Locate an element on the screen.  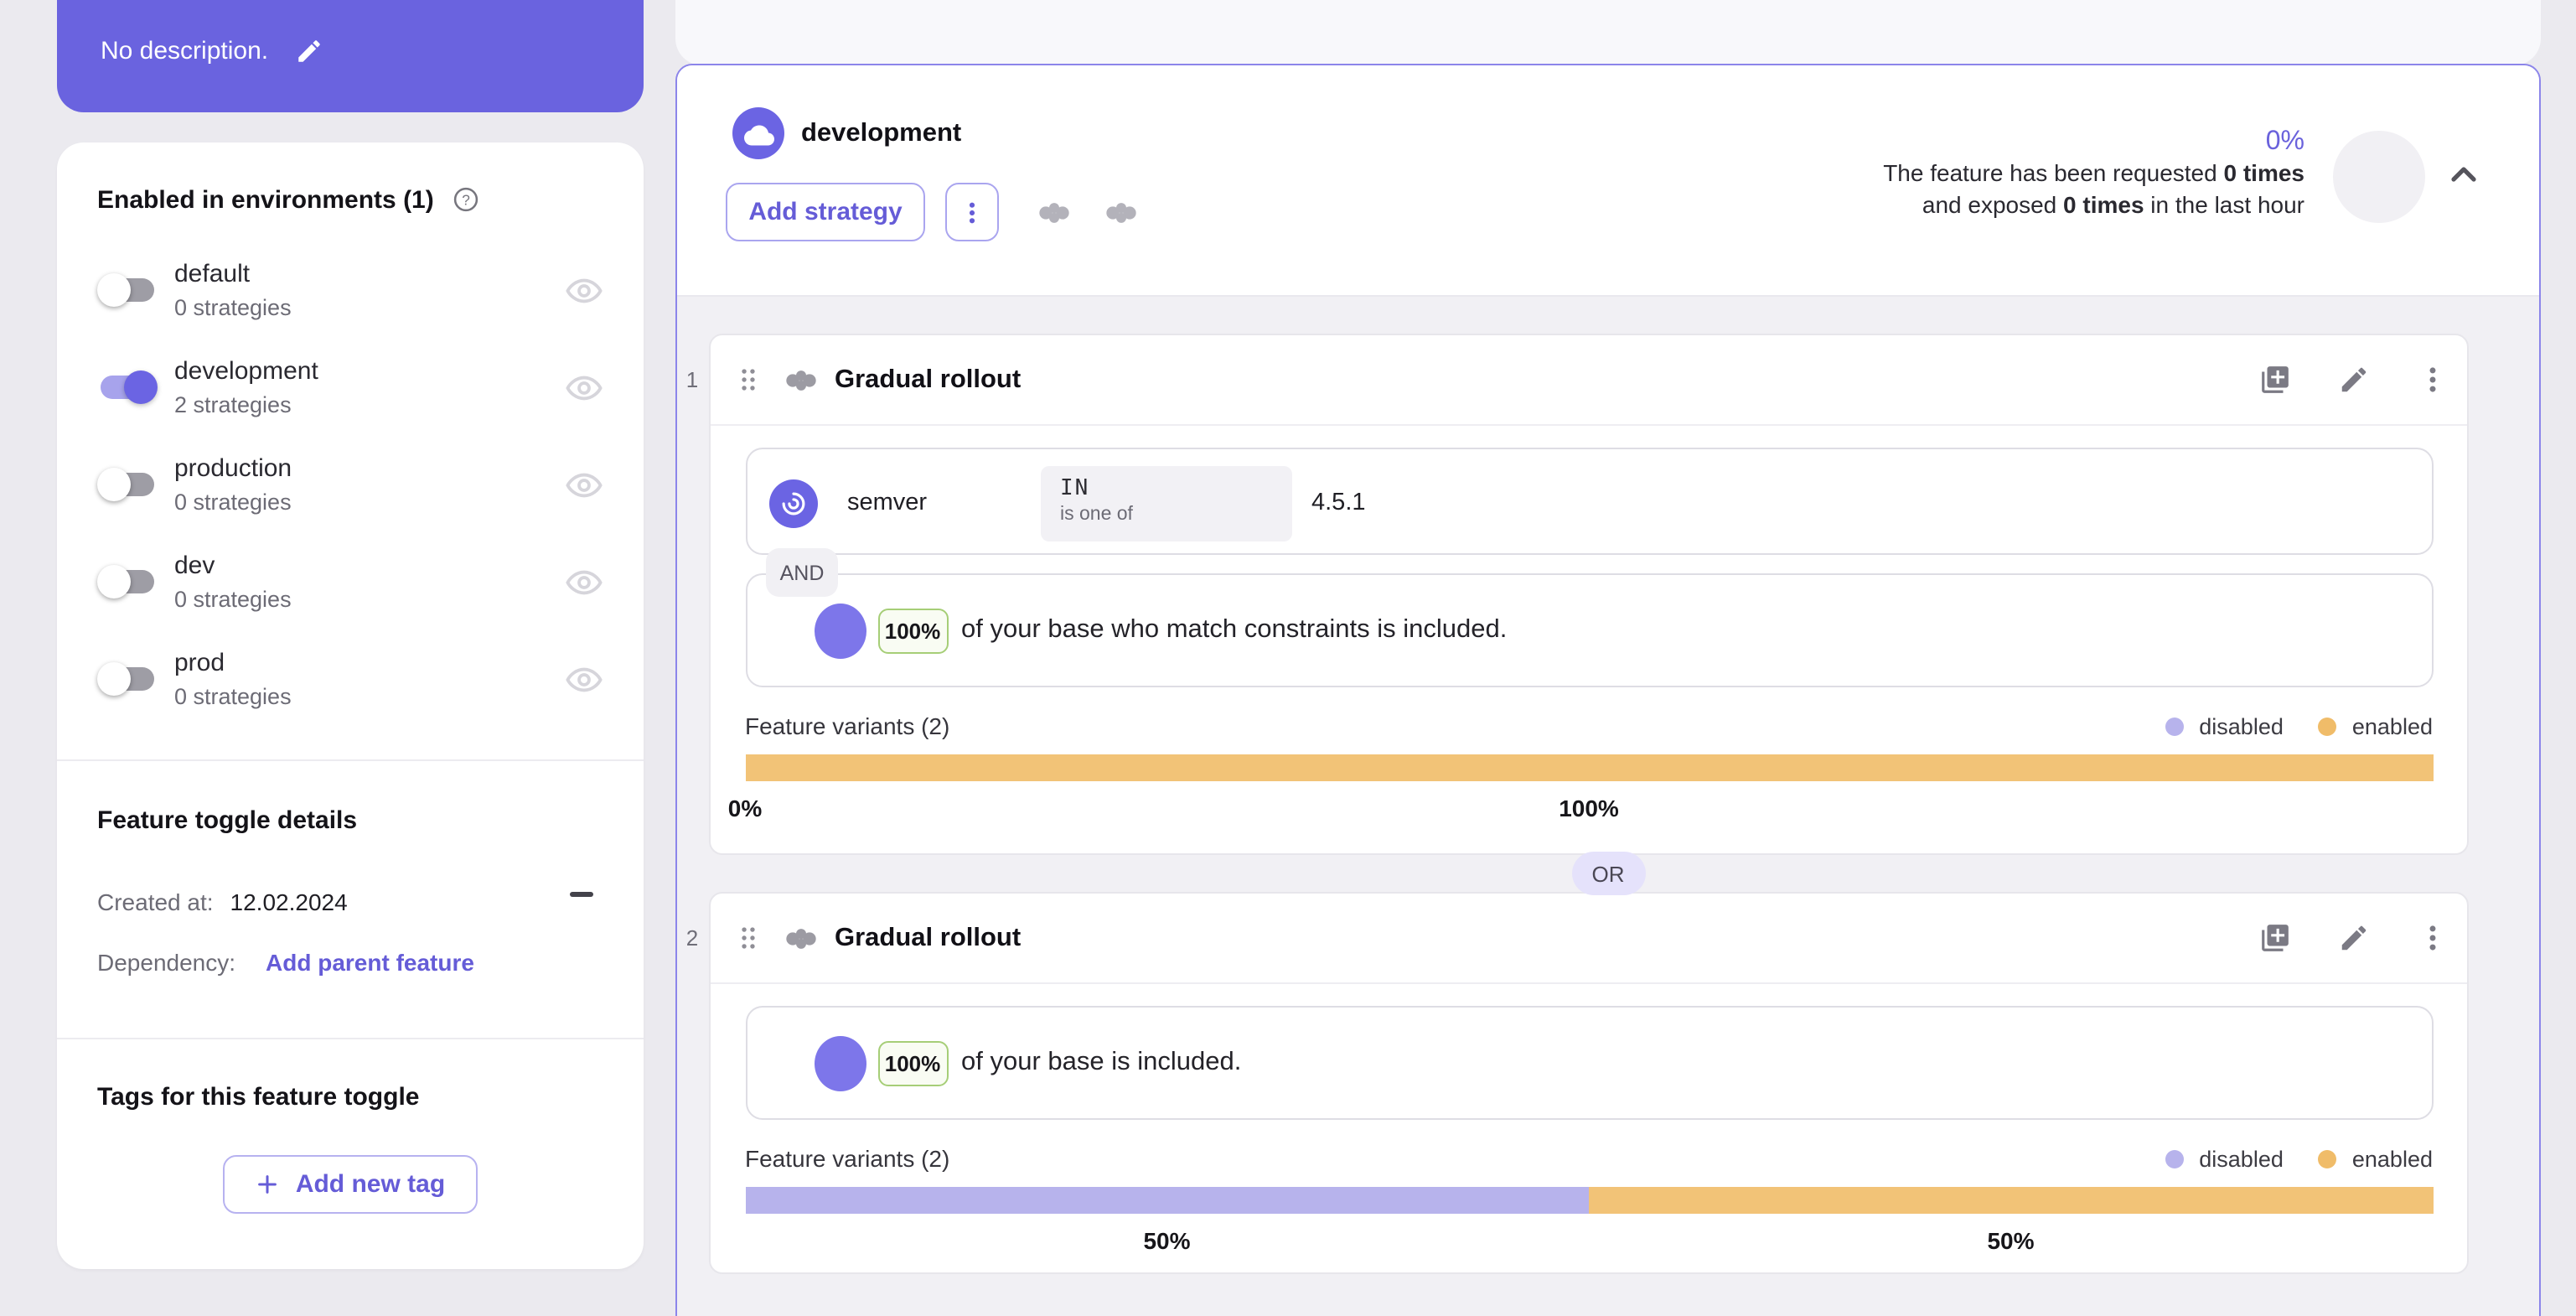
add-strategy-button: Add strategy is located at coordinates (825, 212).